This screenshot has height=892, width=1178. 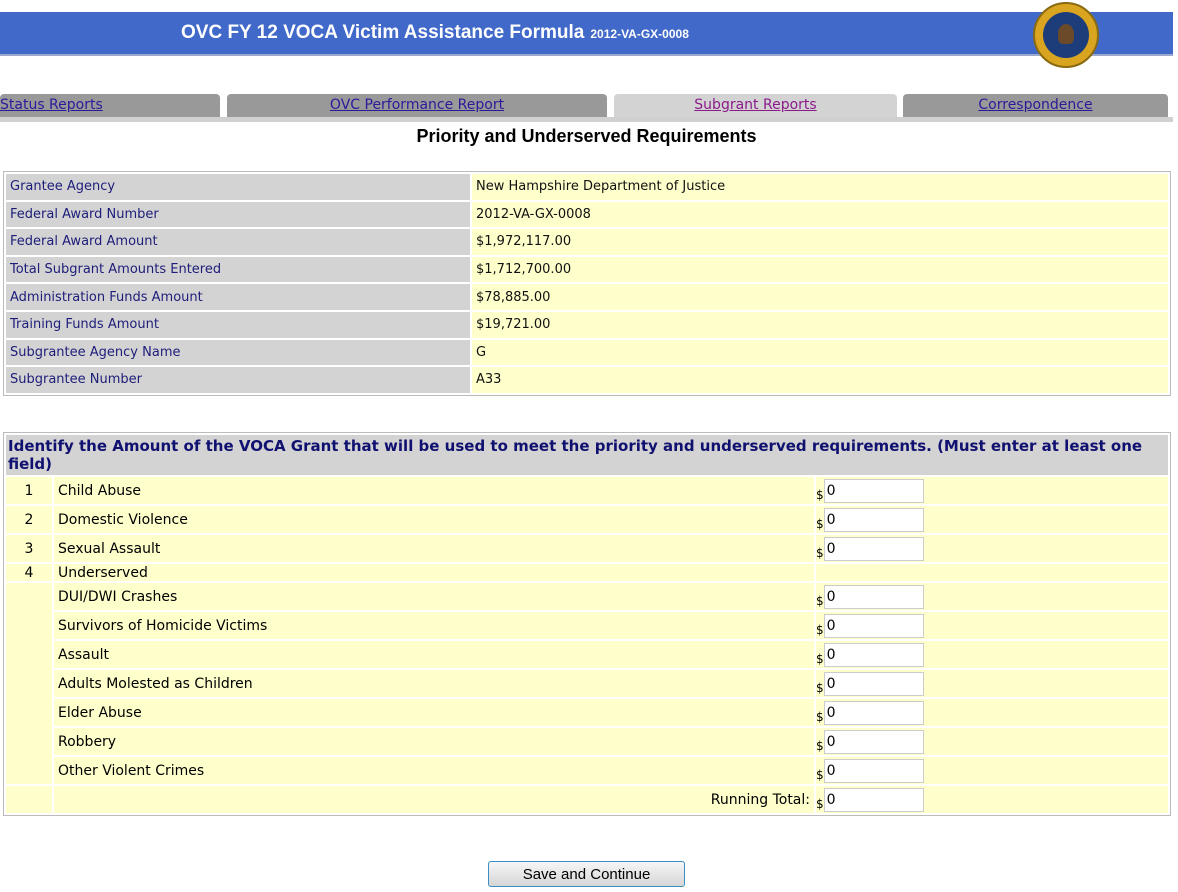 I want to click on running-total-label: Running Total:, so click(x=434, y=799).